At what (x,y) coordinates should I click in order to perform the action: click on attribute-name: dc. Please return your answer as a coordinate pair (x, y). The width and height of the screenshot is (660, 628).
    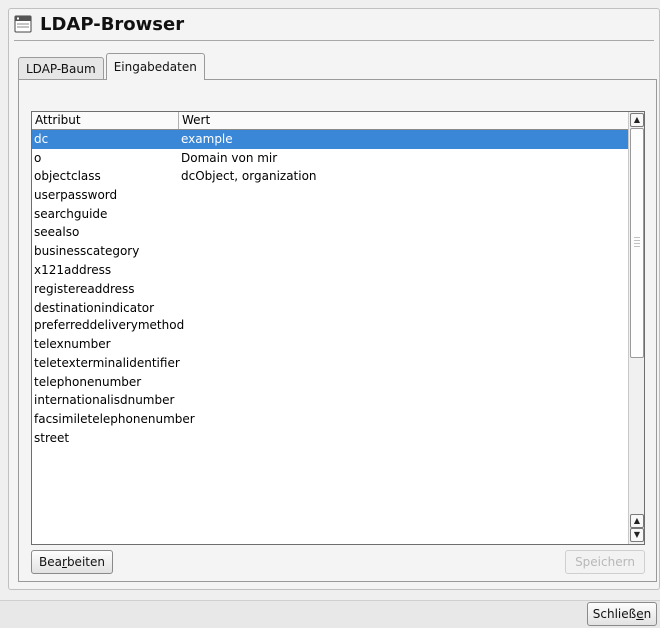
    Looking at the image, I should click on (41, 139).